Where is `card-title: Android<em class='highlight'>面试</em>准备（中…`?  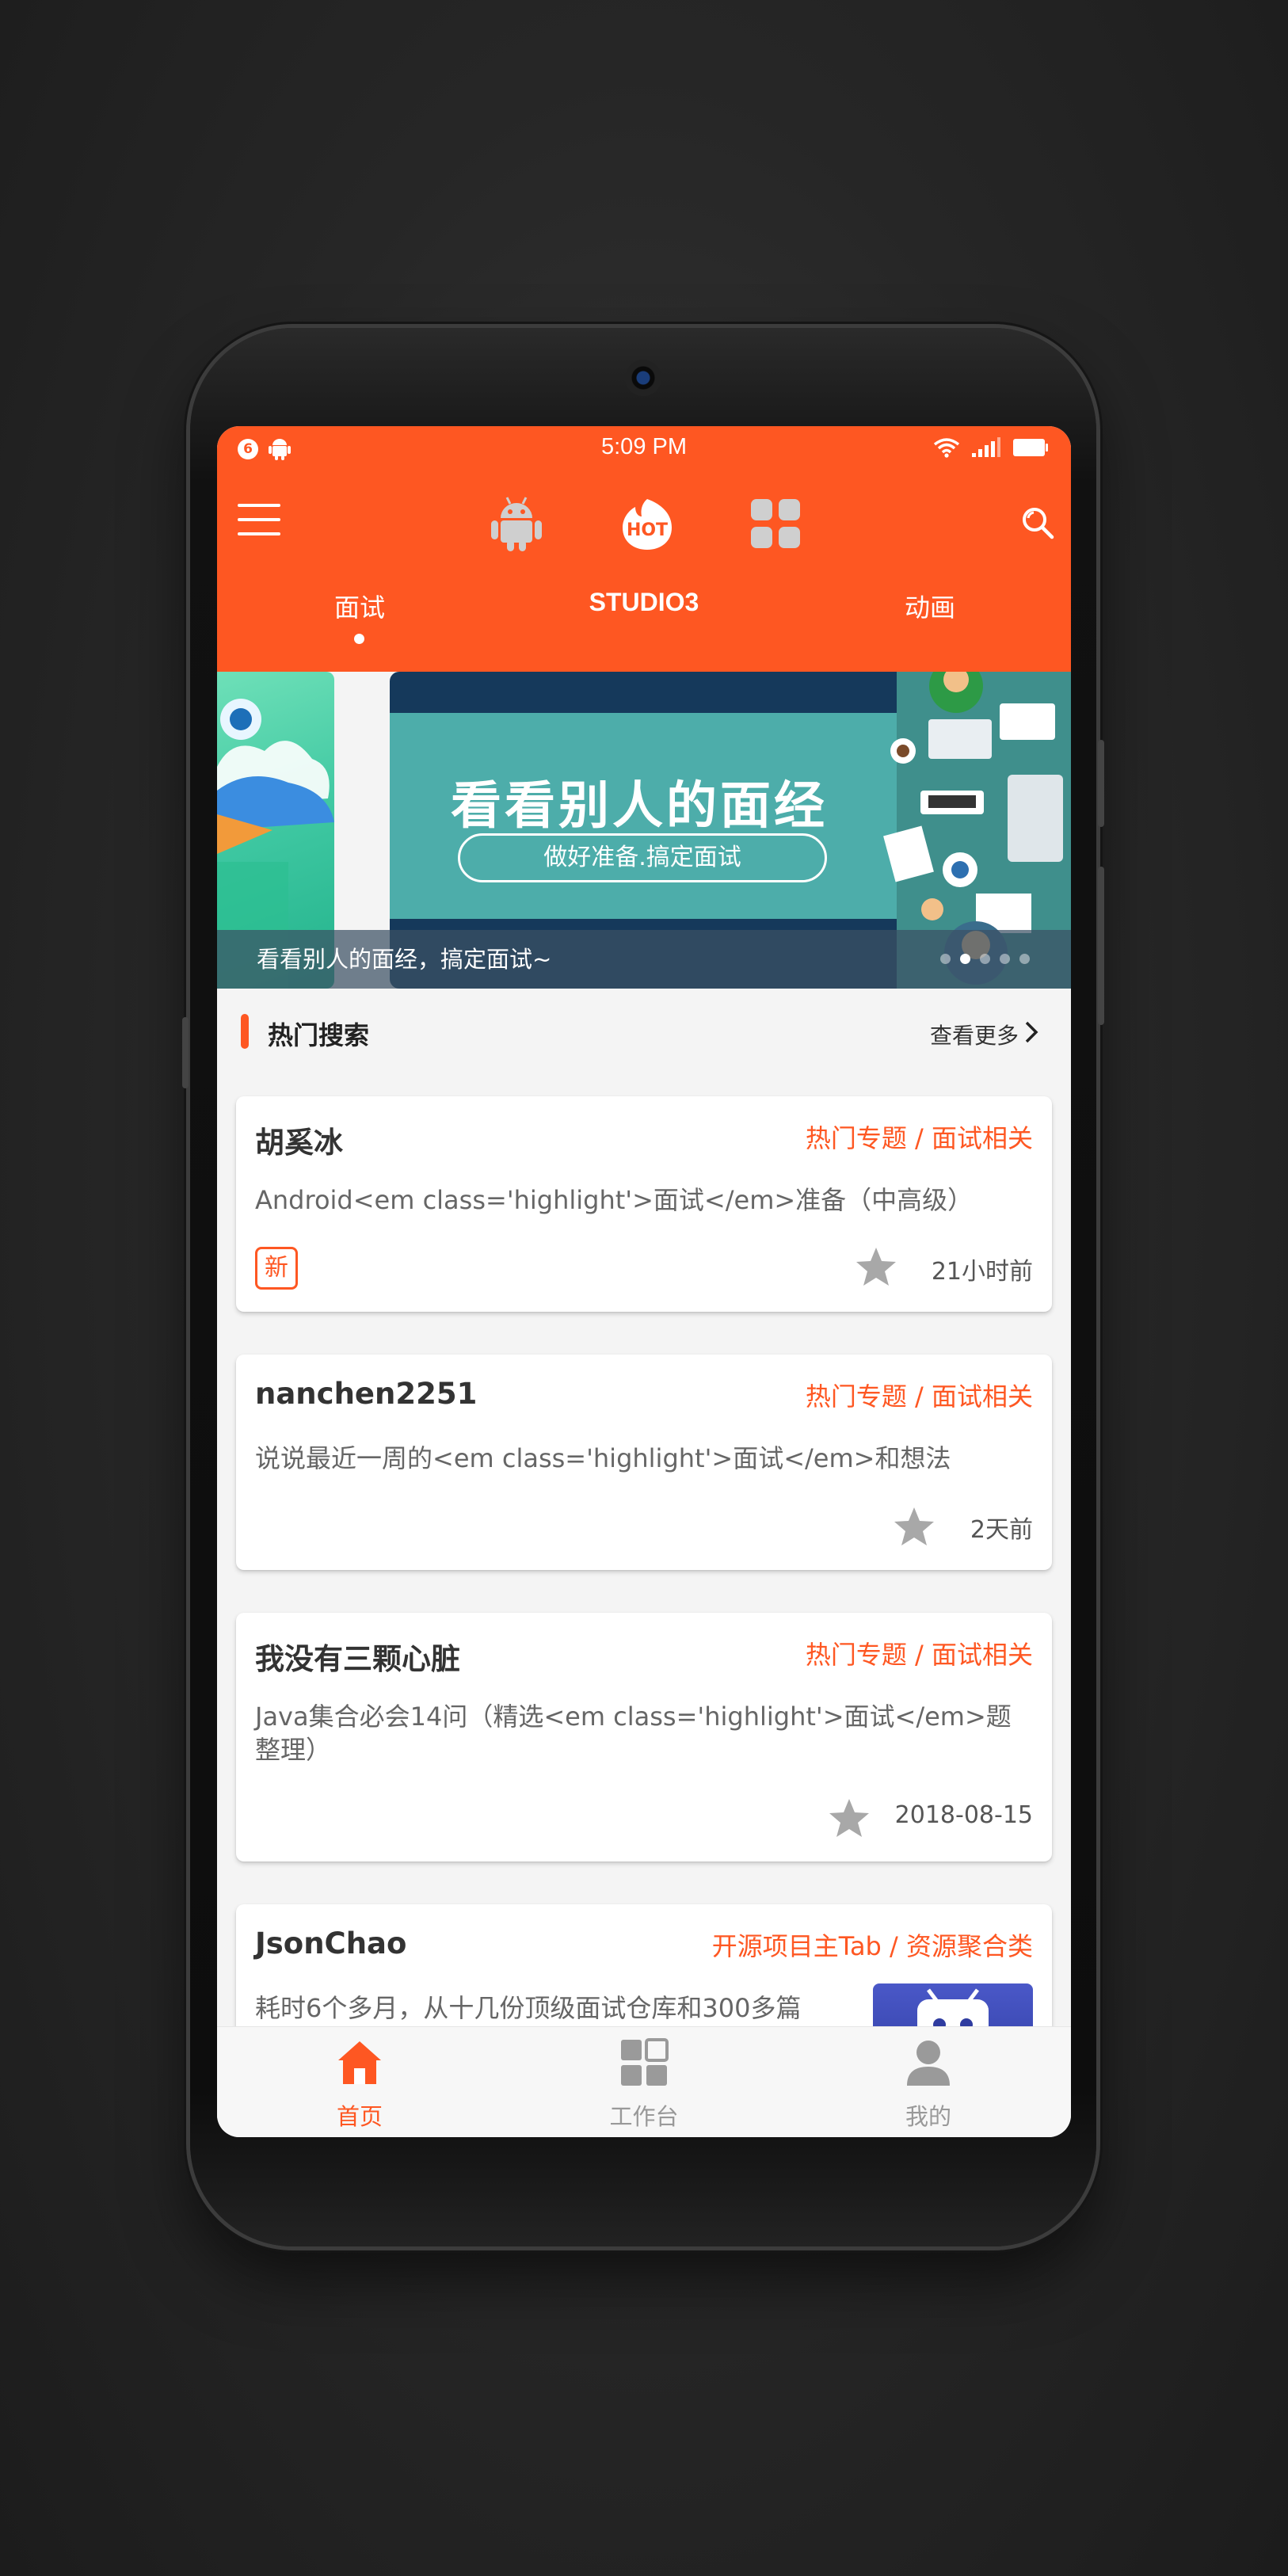 card-title: Android<em class='highlight'>面试</em>准备（中… is located at coordinates (644, 1200).